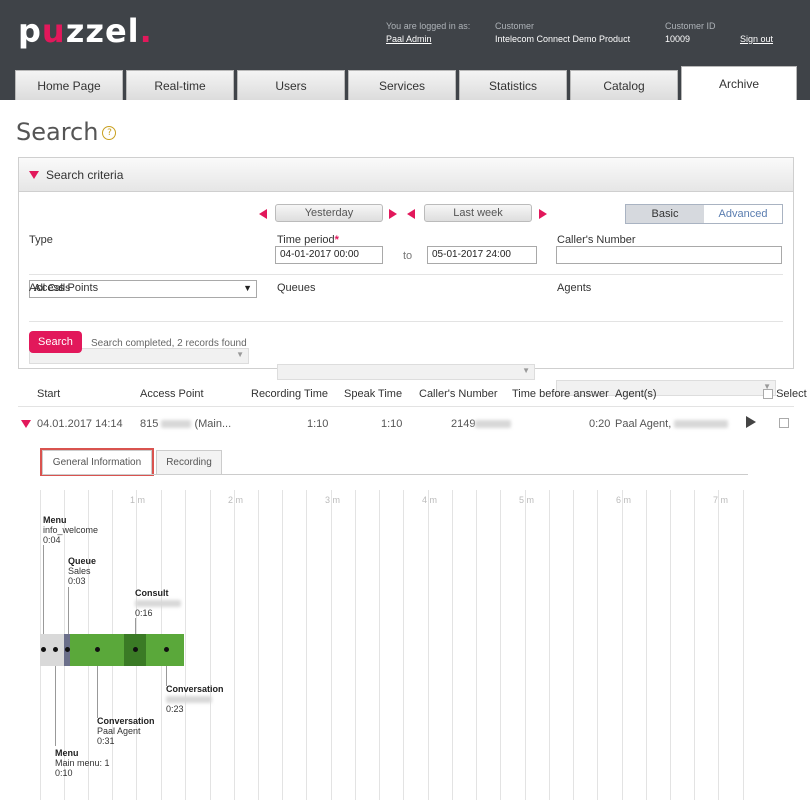 The width and height of the screenshot is (810, 801). I want to click on timeline-tick: 5 m, so click(527, 500).